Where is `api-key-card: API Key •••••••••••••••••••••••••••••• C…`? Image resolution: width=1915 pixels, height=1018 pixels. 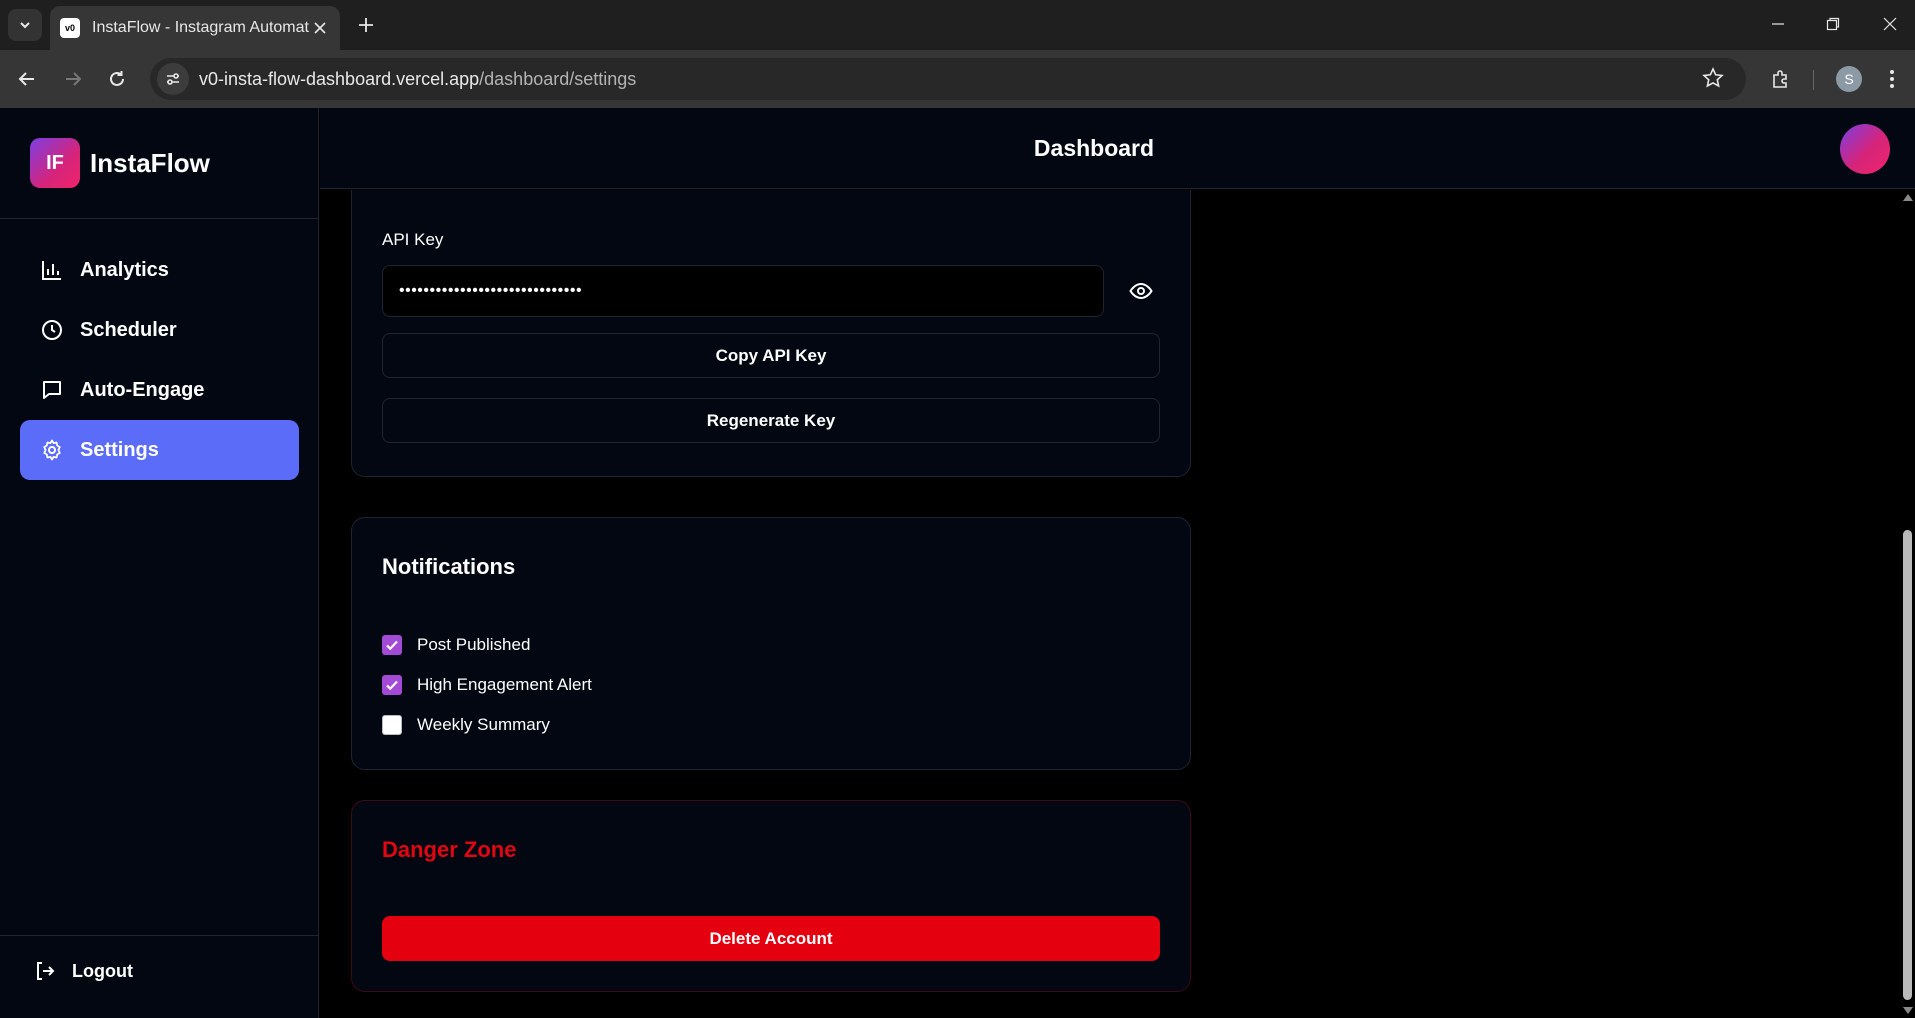
api-key-card: API Key •••••••••••••••••••••••••••••• C… is located at coordinates (771, 333).